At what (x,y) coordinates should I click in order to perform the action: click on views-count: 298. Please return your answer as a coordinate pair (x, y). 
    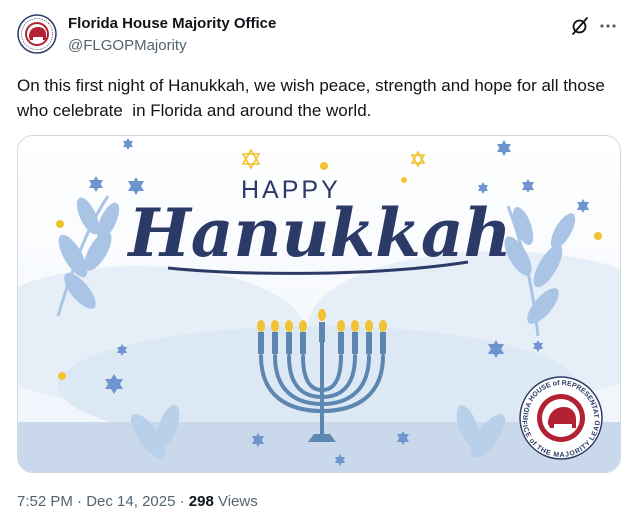
    Looking at the image, I should click on (201, 501).